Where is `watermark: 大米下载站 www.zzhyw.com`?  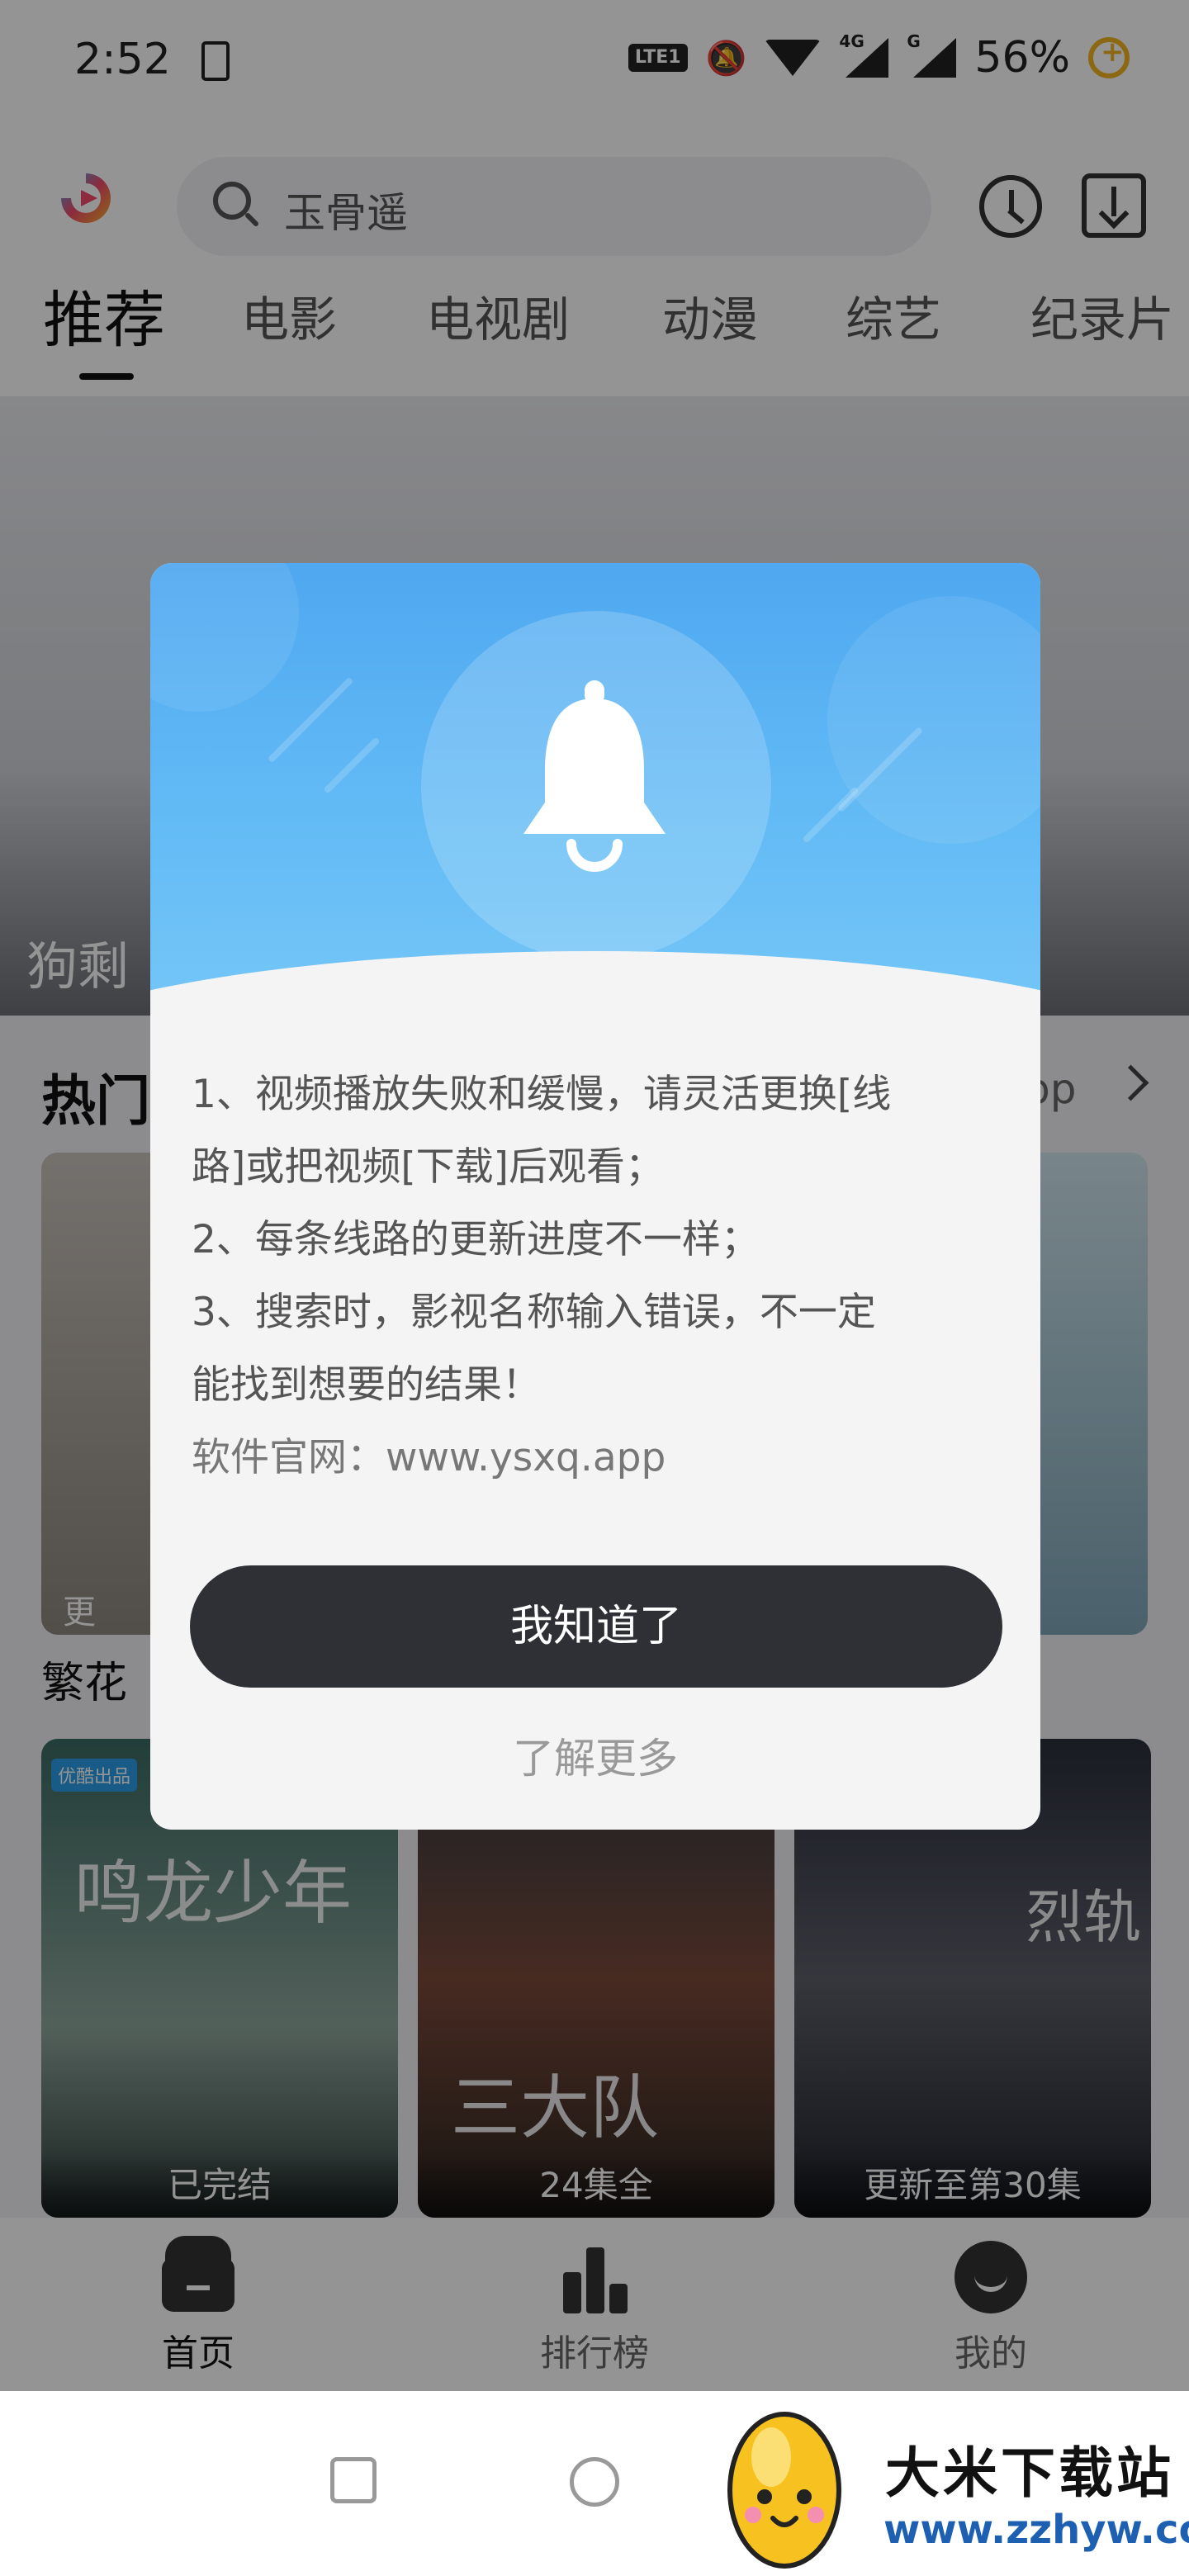 watermark: 大米下载站 www.zzhyw.com is located at coordinates (948, 2485).